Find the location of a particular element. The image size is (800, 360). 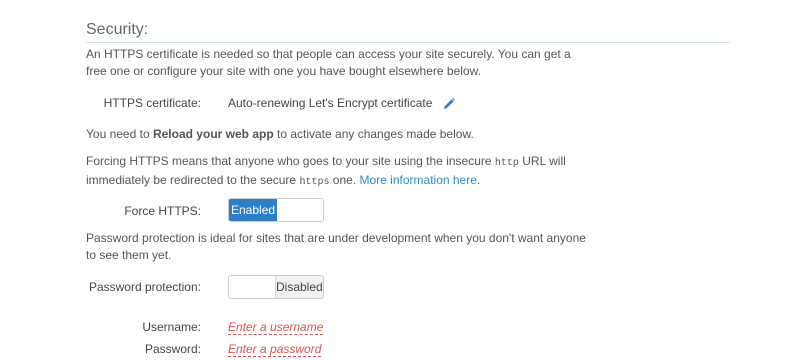

reload-note-emphasis: Reload your web app is located at coordinates (213, 134).